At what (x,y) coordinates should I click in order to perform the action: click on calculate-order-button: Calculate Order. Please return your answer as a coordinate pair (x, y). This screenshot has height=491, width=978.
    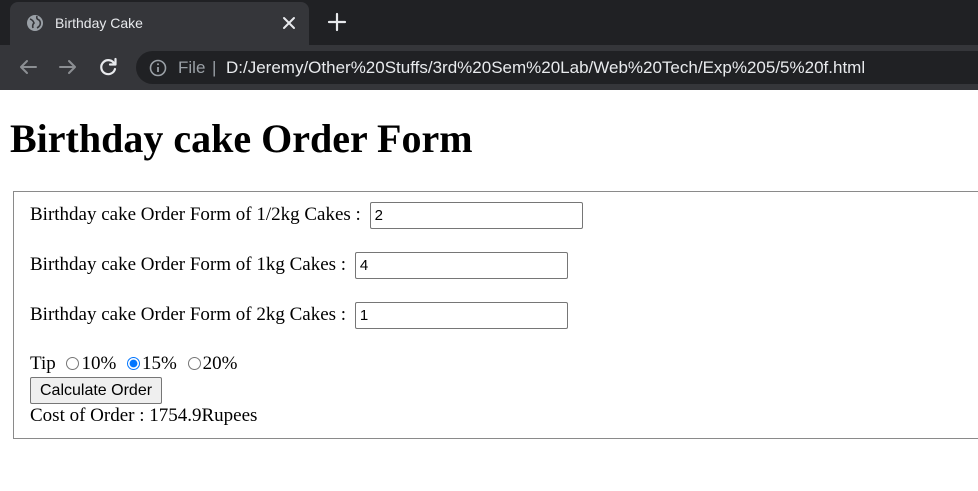
    Looking at the image, I should click on (96, 390).